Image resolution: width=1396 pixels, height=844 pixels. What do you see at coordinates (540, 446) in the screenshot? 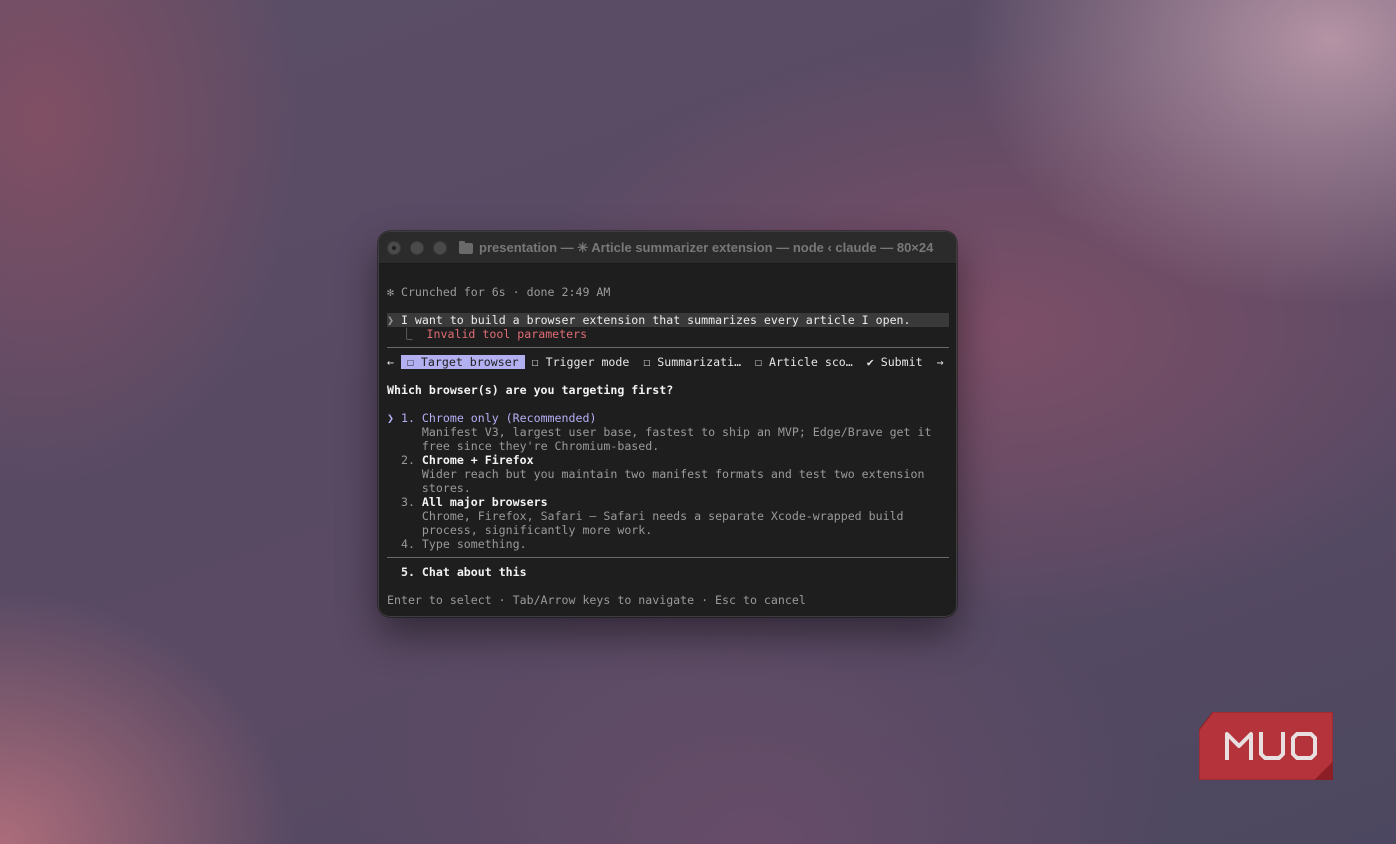
I see `option-description: free since they're Chromium-based.` at bounding box center [540, 446].